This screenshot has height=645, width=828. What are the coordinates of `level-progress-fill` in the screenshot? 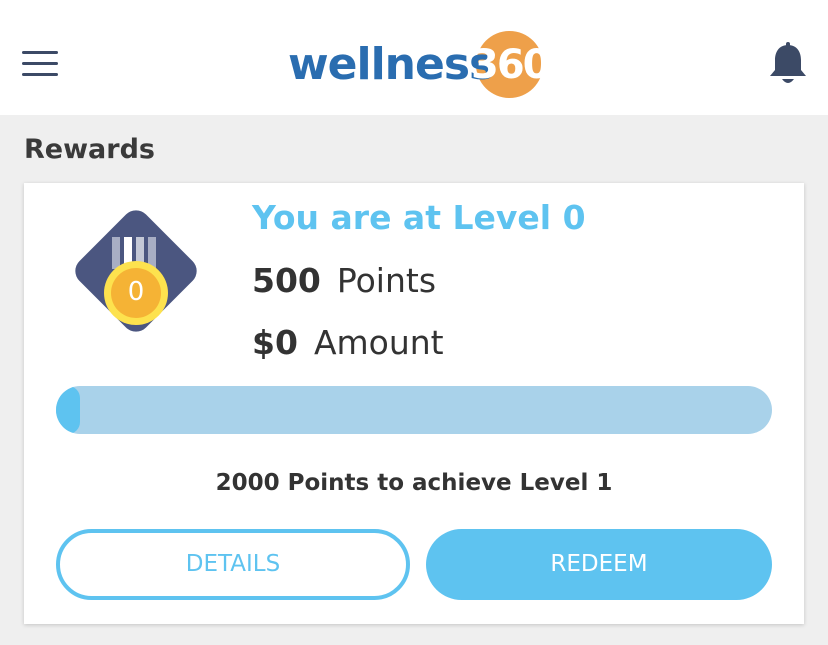 It's located at (68, 410).